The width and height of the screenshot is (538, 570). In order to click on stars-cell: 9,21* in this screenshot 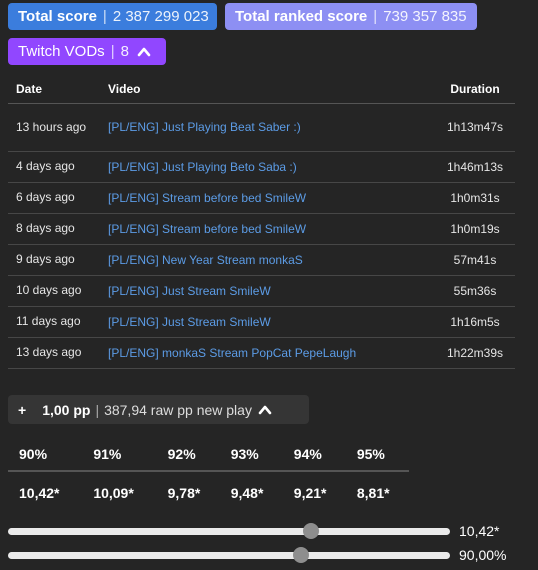, I will do `click(310, 492)`.